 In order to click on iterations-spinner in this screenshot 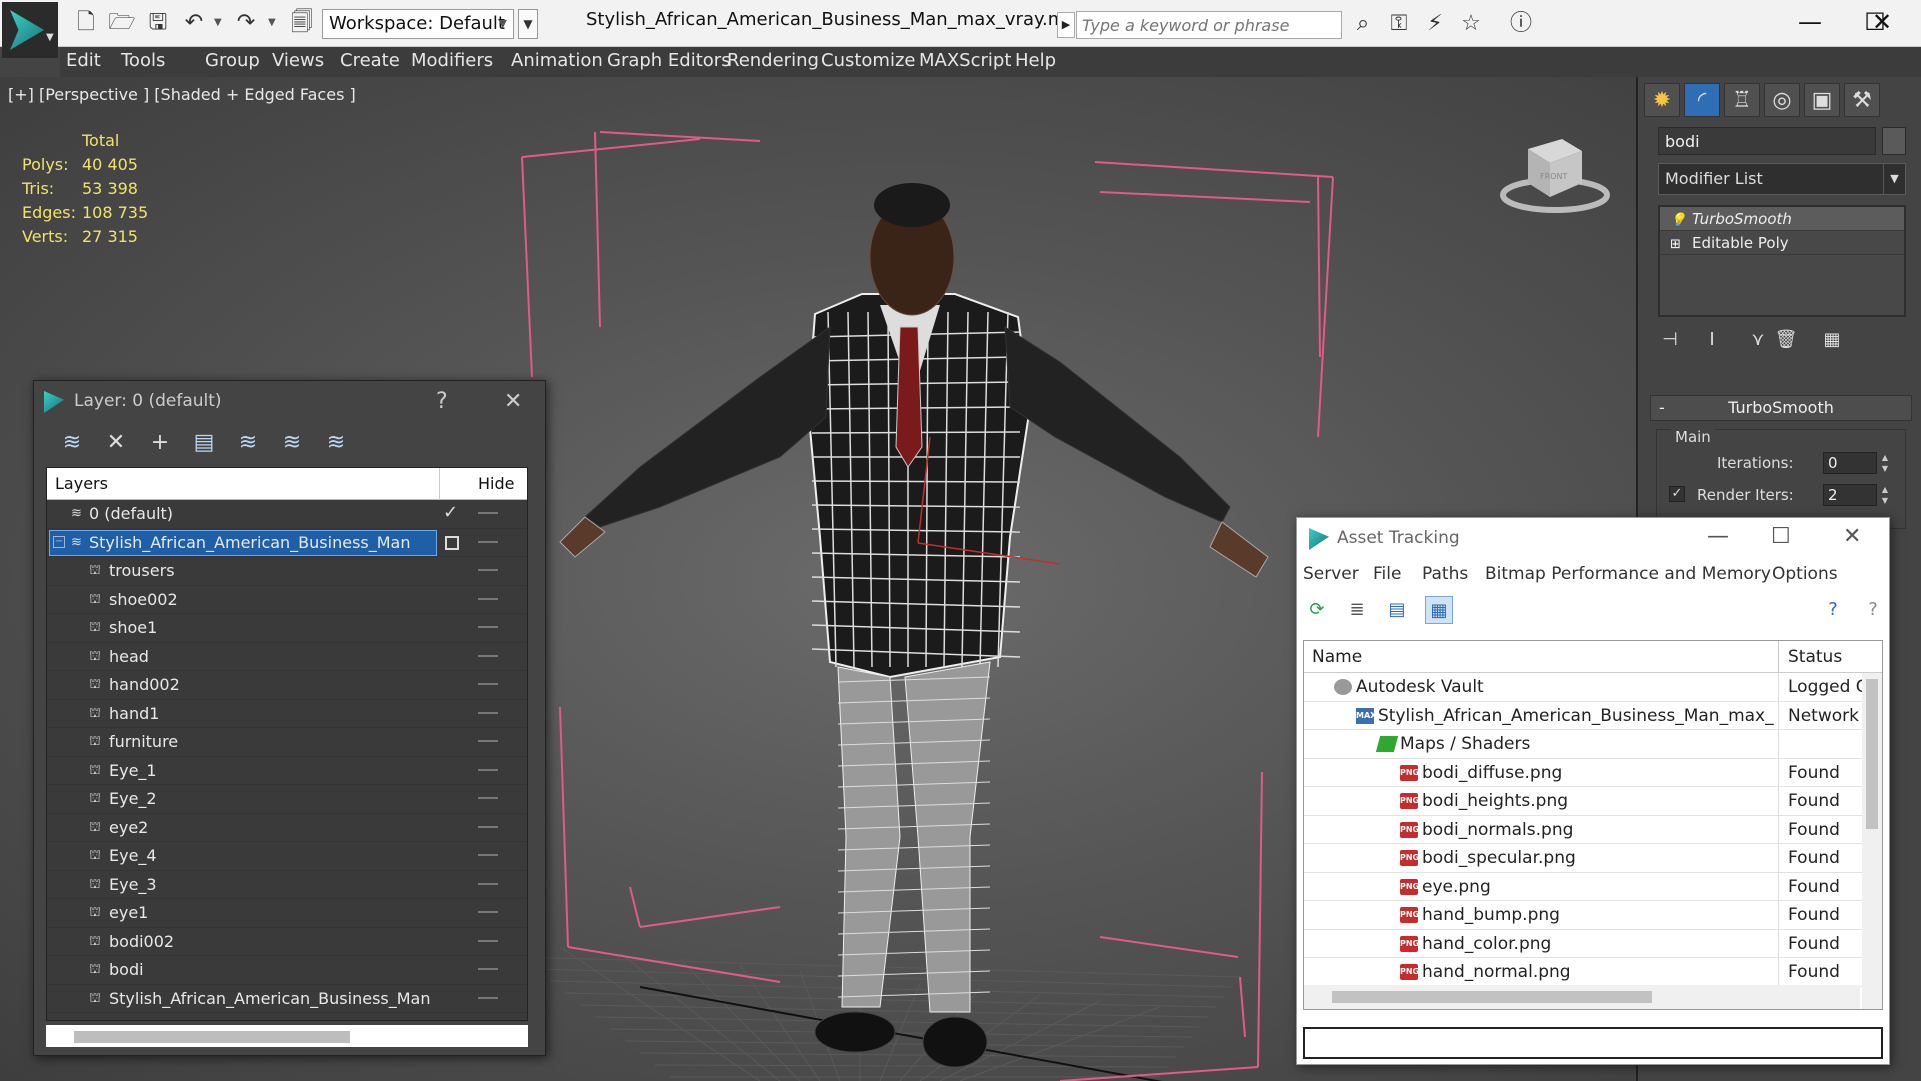, I will do `click(1850, 463)`.